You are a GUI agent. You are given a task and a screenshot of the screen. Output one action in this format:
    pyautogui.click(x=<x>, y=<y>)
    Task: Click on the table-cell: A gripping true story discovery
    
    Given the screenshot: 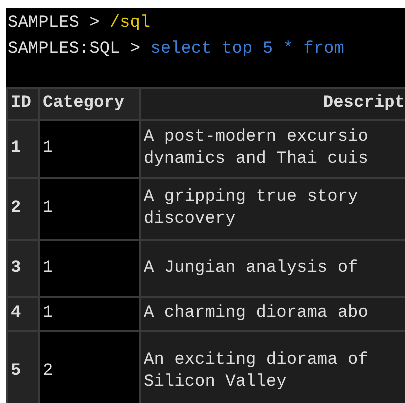 What is the action you would take?
    pyautogui.click(x=273, y=209)
    